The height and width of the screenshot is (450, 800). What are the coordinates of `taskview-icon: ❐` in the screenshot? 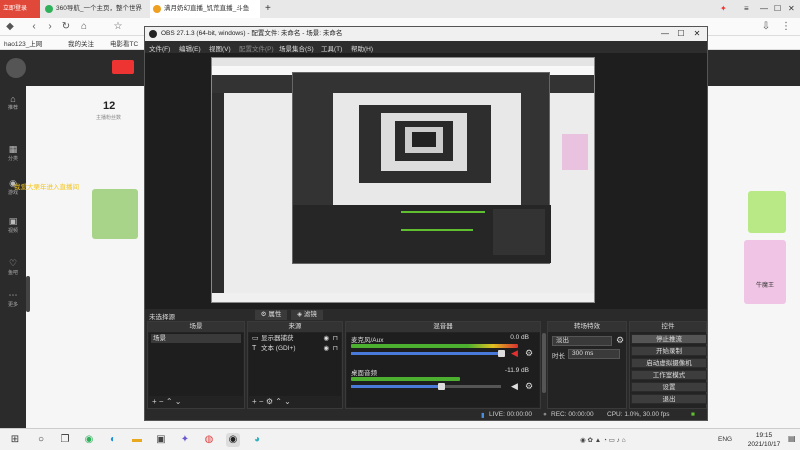 It's located at (65, 440).